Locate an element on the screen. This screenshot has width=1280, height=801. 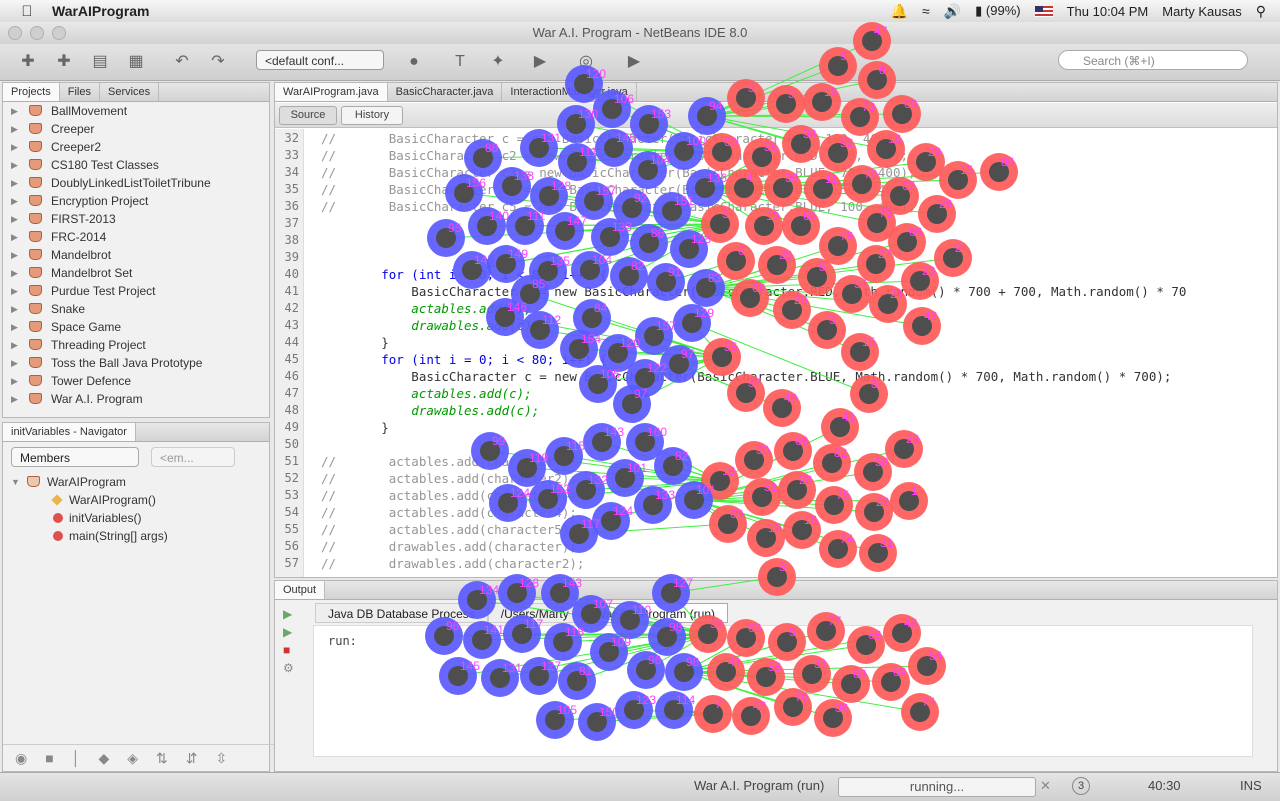
project-item: ▶ FRC-2014 is located at coordinates (136, 237).